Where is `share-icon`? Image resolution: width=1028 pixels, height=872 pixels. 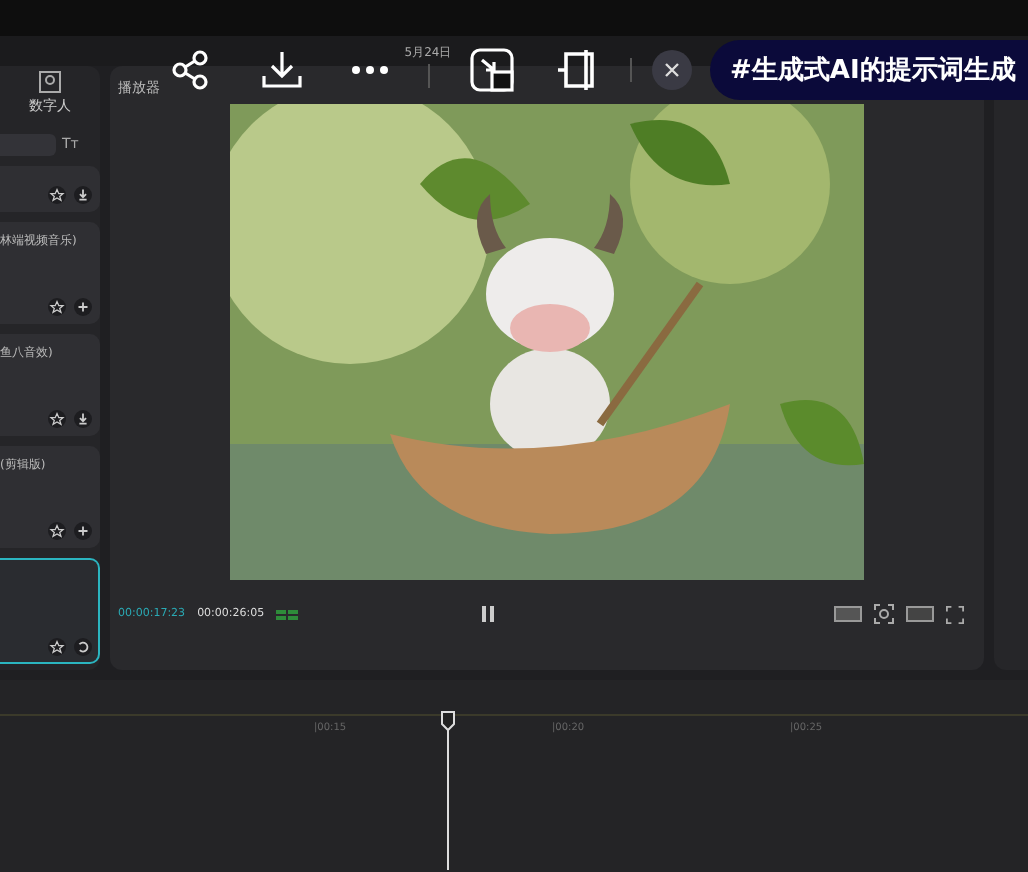 share-icon is located at coordinates (190, 70).